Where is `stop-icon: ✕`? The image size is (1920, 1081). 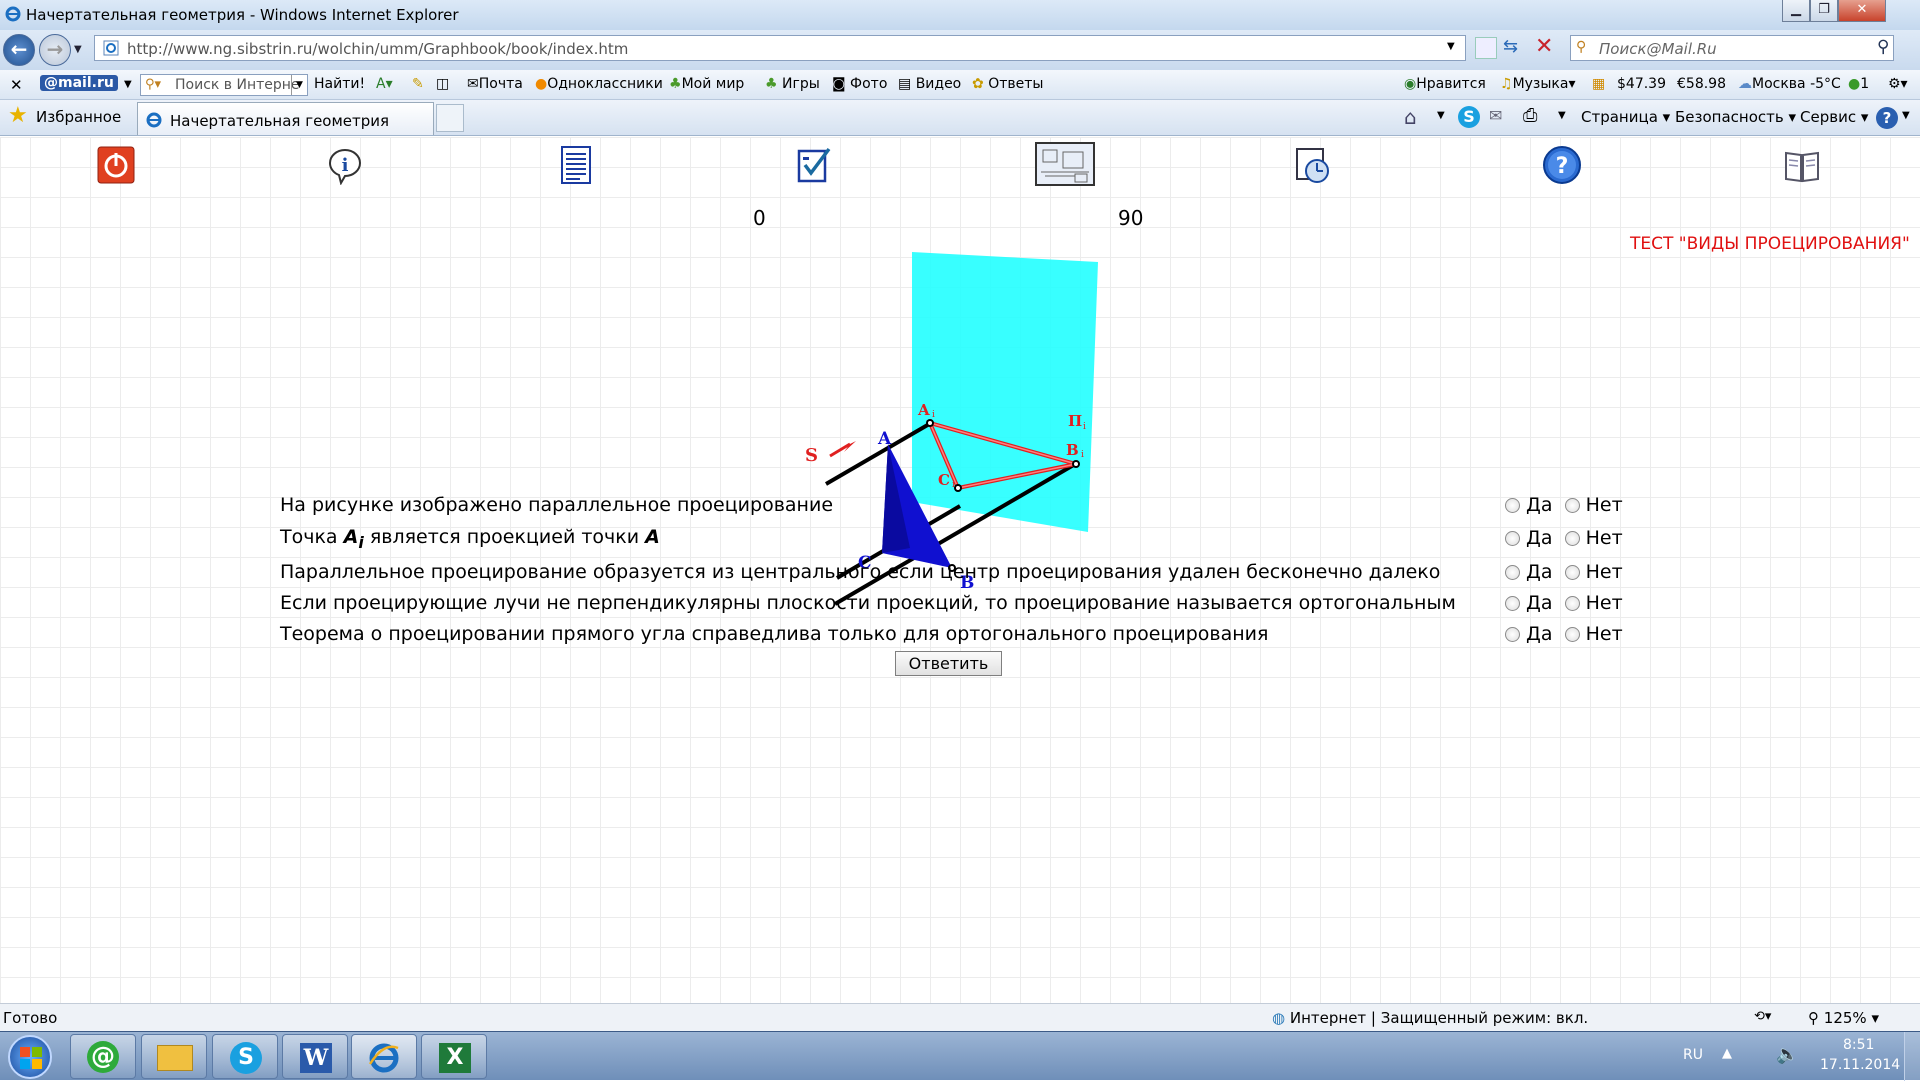
stop-icon: ✕ is located at coordinates (1544, 46).